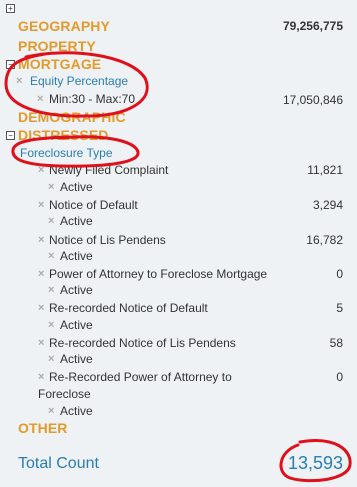 The image size is (357, 487). I want to click on total-count-value: 13,593, so click(315, 463).